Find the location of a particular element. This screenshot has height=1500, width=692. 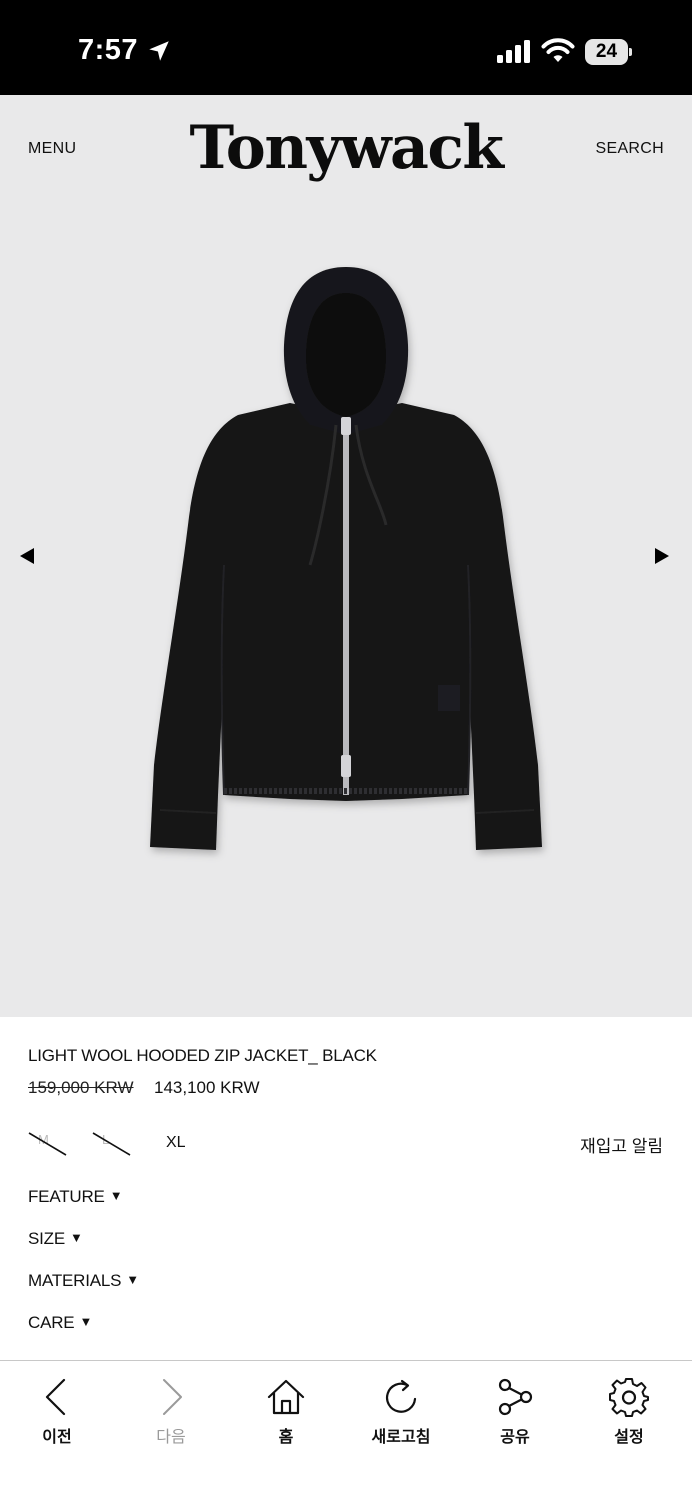

accordion-care: CARE ▼ is located at coordinates (60, 1323).